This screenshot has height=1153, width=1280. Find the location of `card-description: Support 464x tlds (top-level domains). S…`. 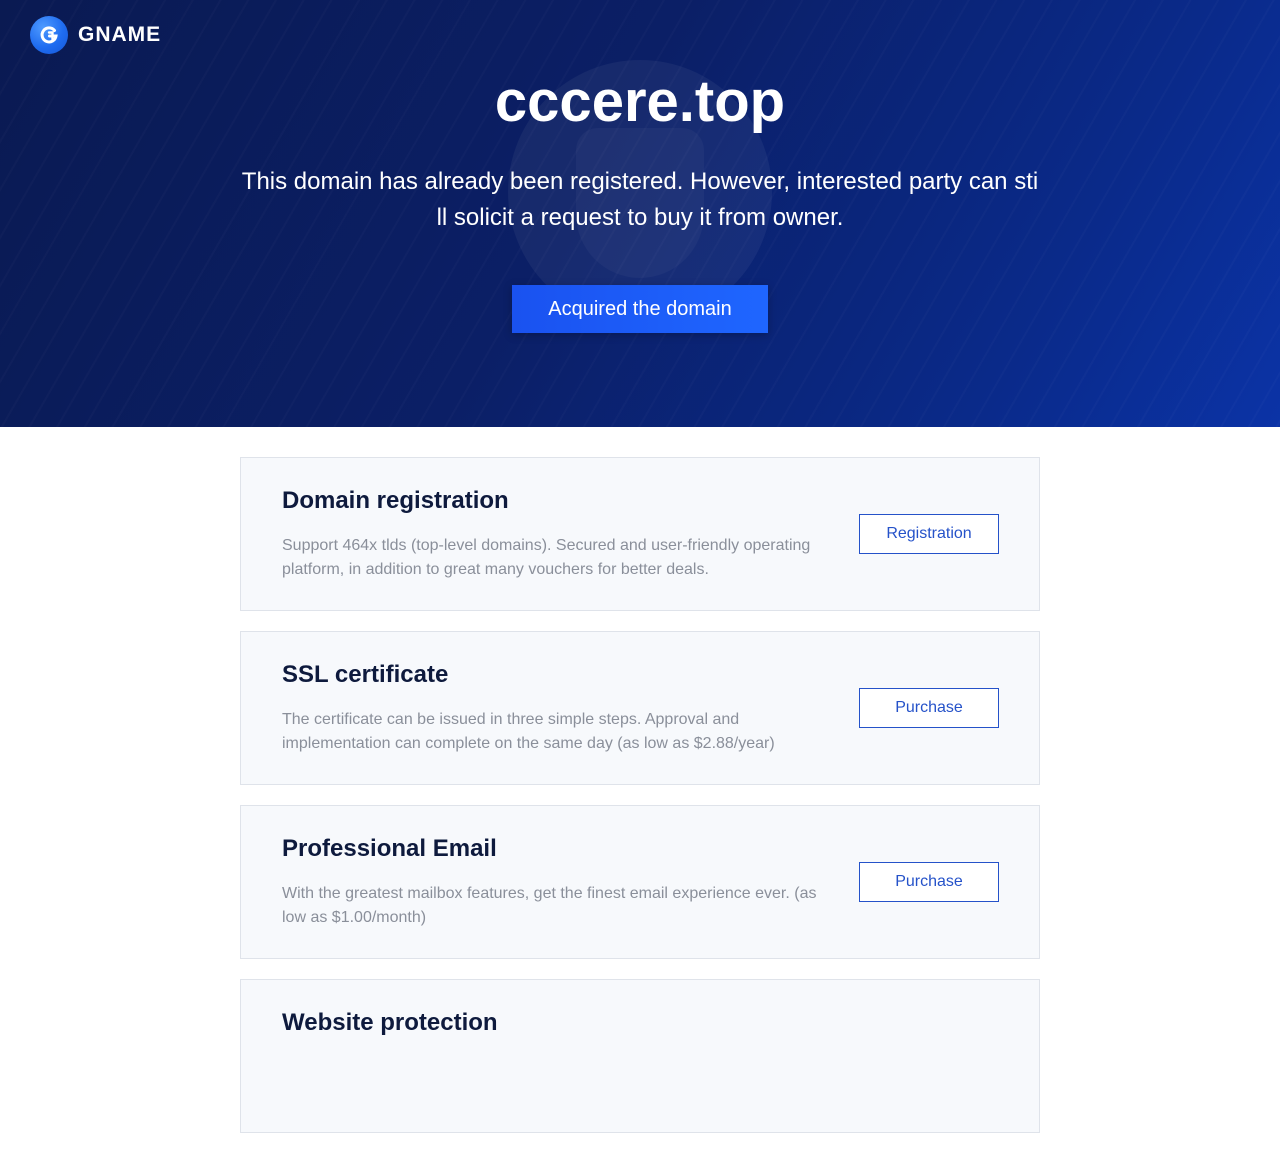

card-description: Support 464x tlds (top-level domains). S… is located at coordinates (546, 557).